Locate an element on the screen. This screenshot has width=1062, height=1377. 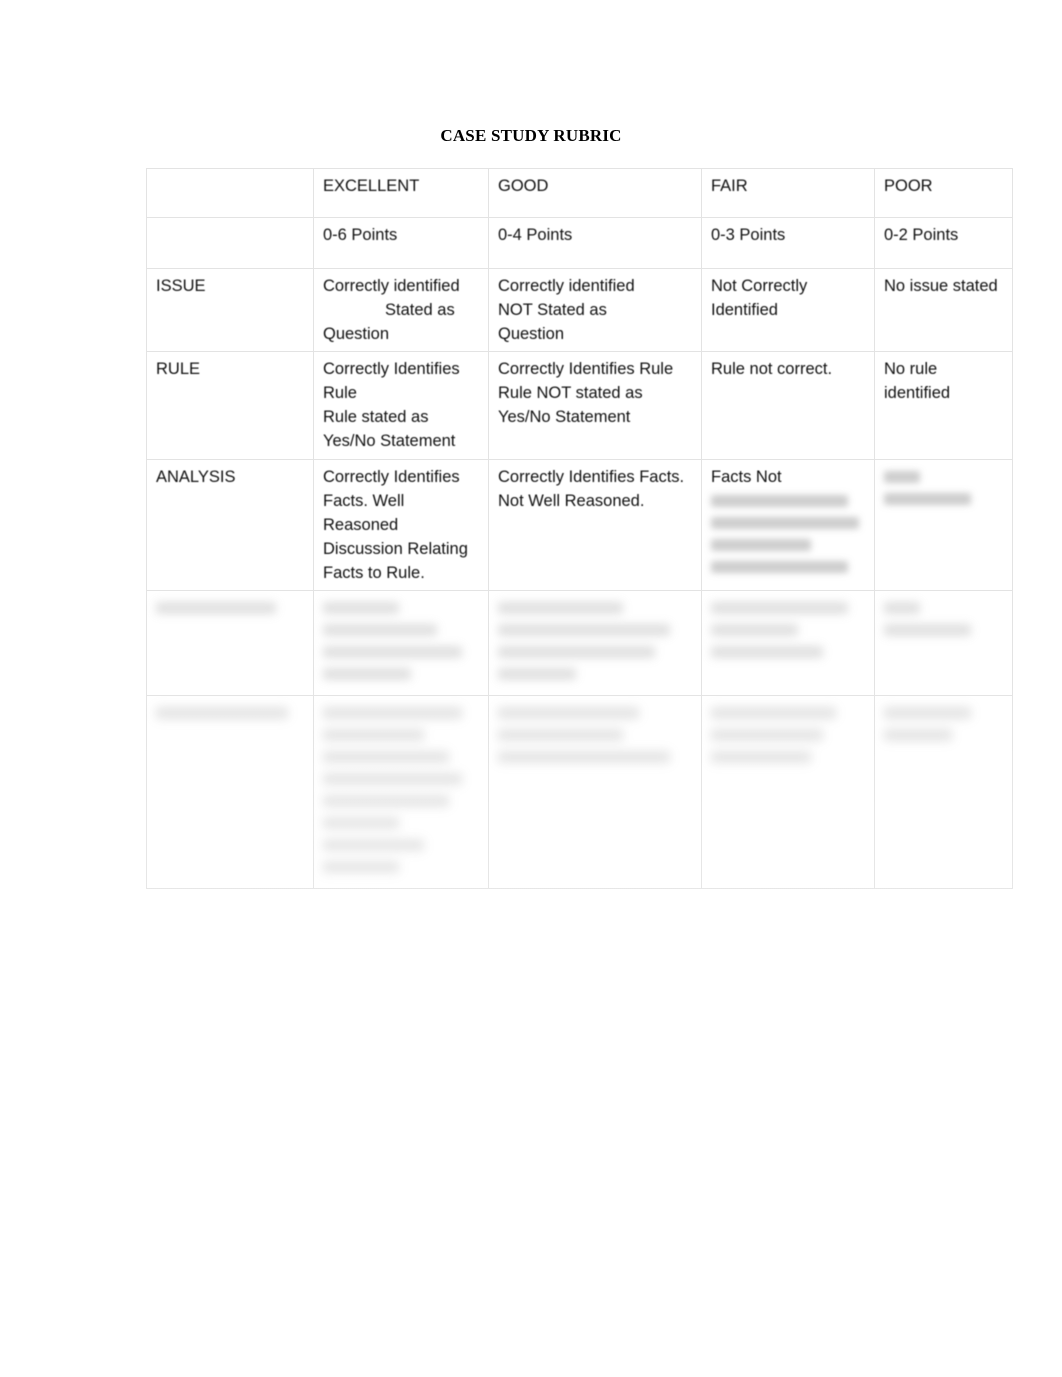
table-header-row-labels: EXCELLENT GOOD FAIR POOR is located at coordinates (579, 193).